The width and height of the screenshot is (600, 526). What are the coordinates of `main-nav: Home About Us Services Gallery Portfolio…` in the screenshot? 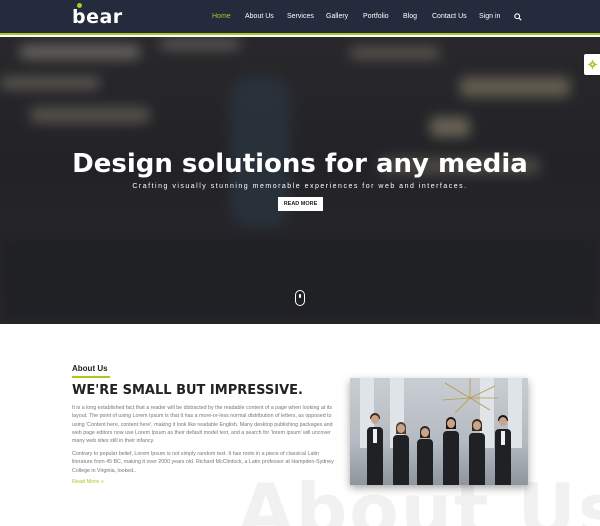 It's located at (300, 18).